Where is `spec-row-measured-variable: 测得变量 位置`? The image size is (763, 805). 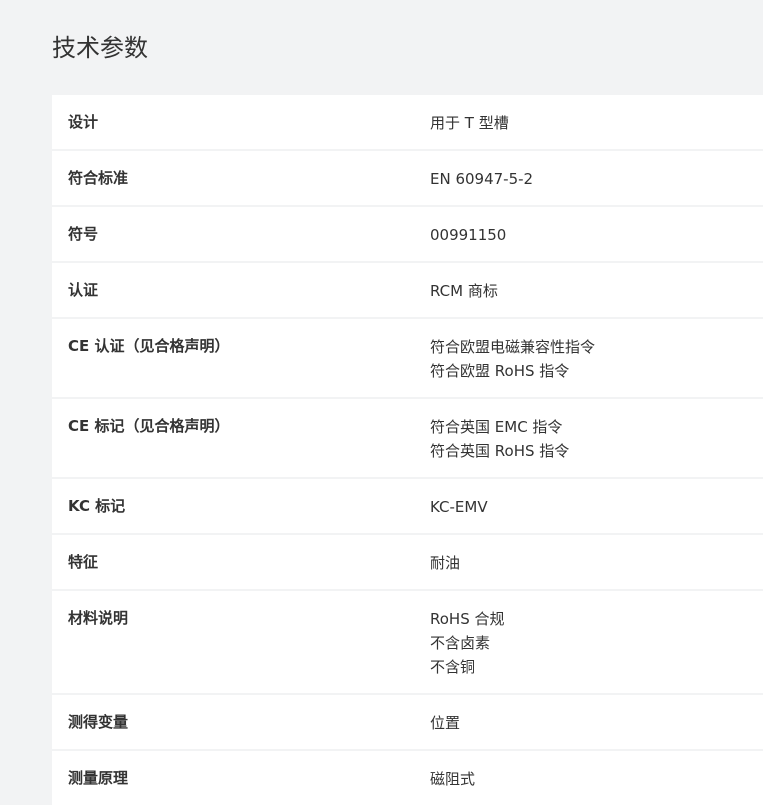
spec-row-measured-variable: 测得变量 位置 is located at coordinates (407, 723).